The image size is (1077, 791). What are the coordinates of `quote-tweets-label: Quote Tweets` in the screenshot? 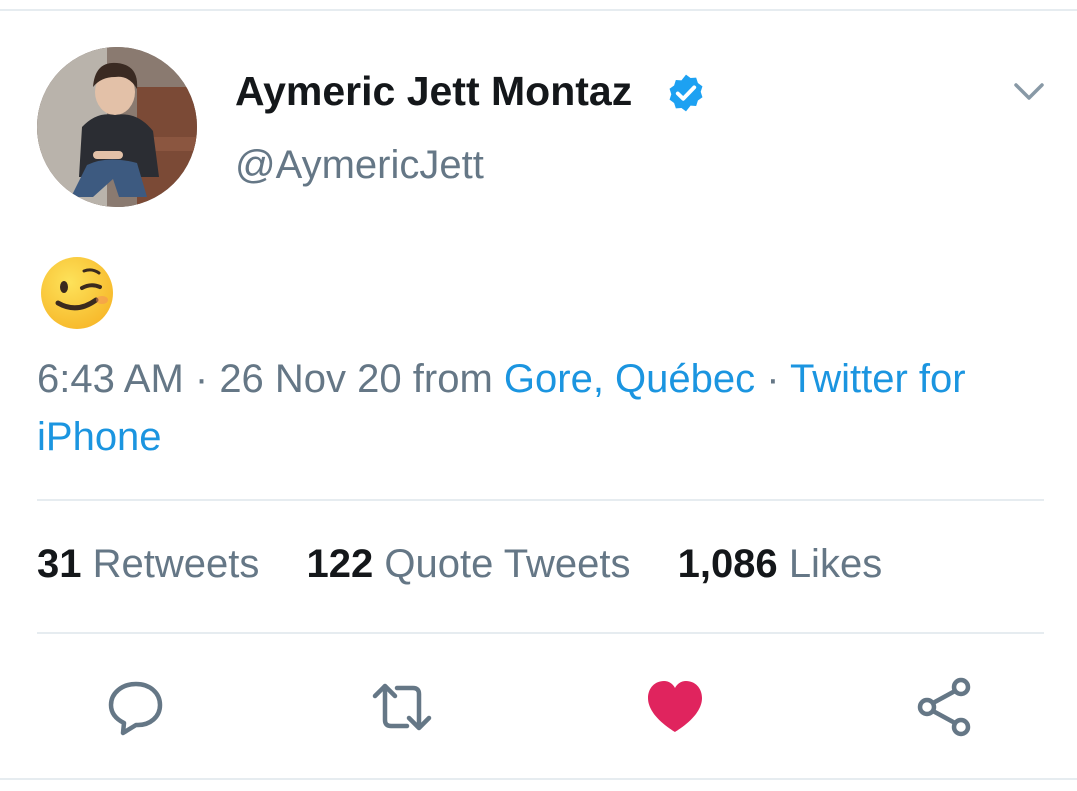 It's located at (507, 564).